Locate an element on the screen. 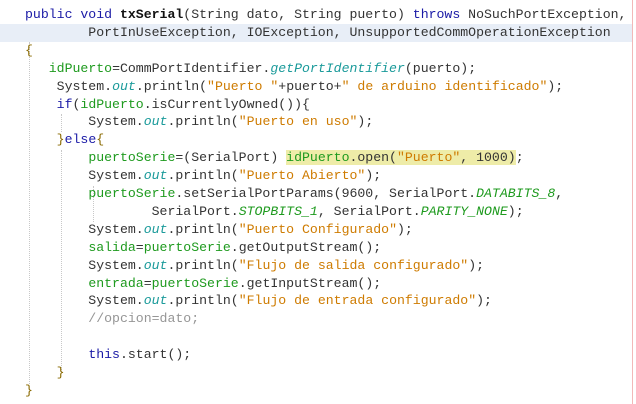 This screenshot has width=636, height=404. code-token: , SerialPort. is located at coordinates (369, 211).